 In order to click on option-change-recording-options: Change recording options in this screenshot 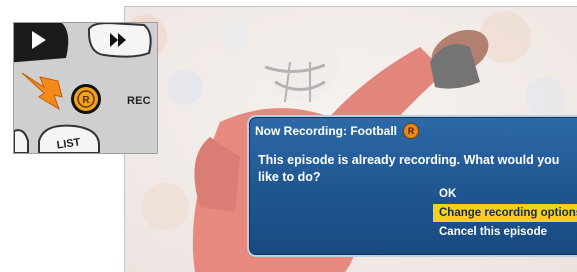, I will do `click(505, 213)`.